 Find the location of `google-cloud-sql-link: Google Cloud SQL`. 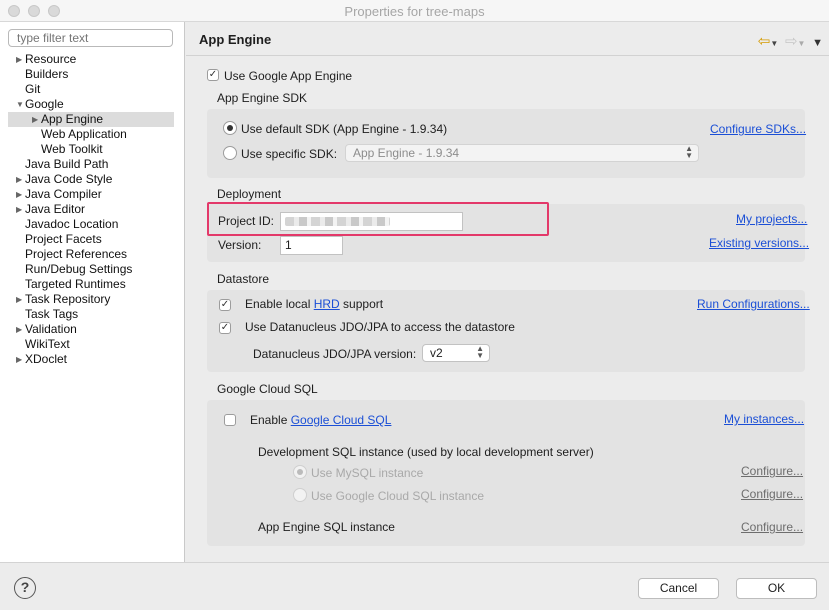

google-cloud-sql-link: Google Cloud SQL is located at coordinates (341, 420).